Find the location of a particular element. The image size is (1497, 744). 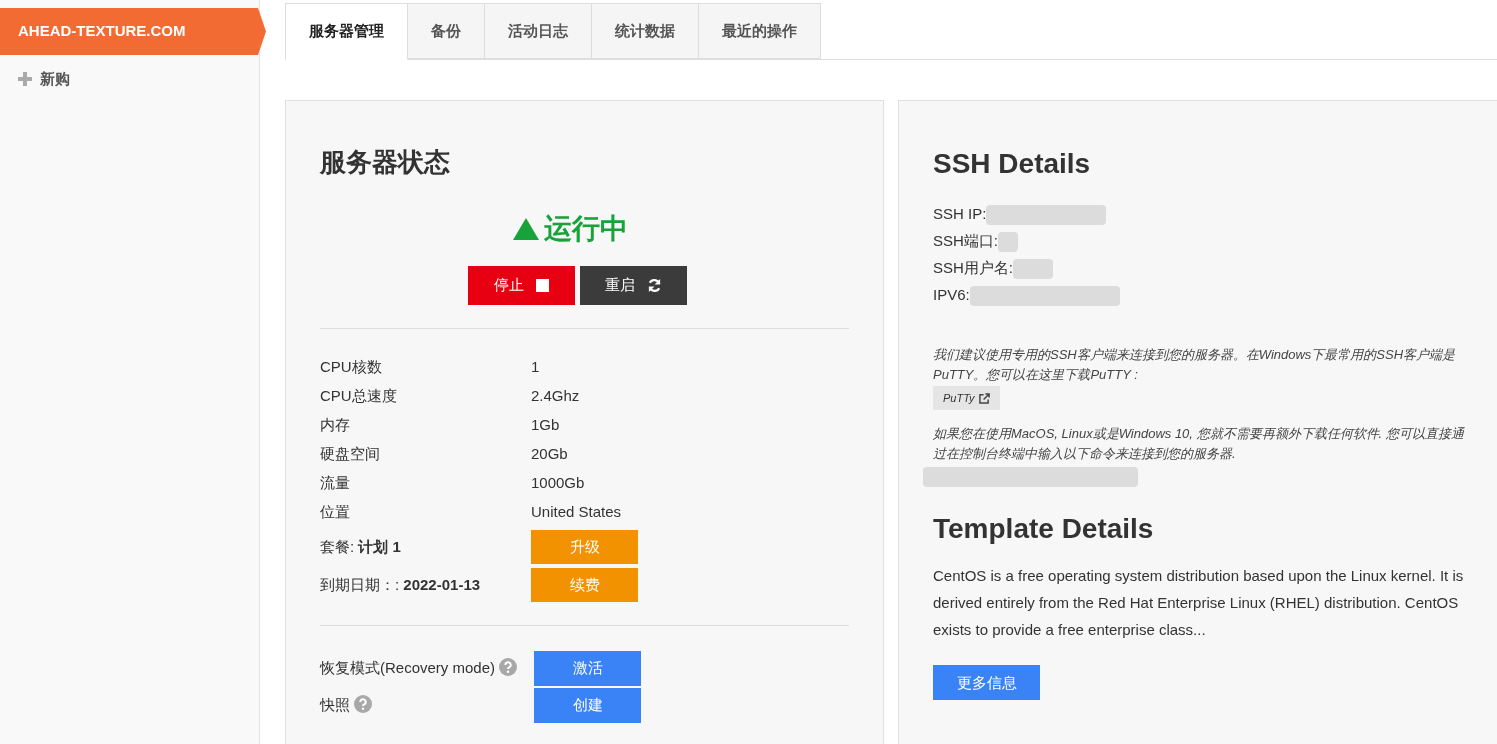

tab: 活动日志 is located at coordinates (538, 31).